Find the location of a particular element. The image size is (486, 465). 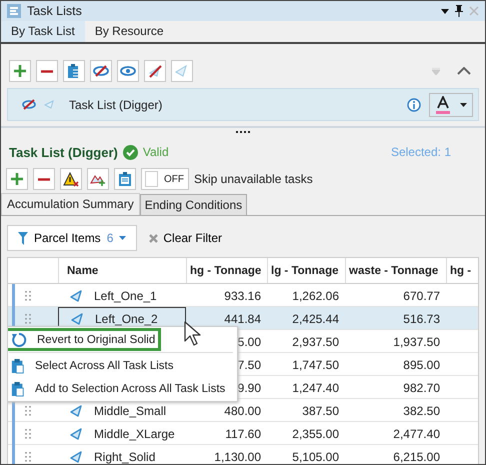

warning-button is located at coordinates (71, 179).